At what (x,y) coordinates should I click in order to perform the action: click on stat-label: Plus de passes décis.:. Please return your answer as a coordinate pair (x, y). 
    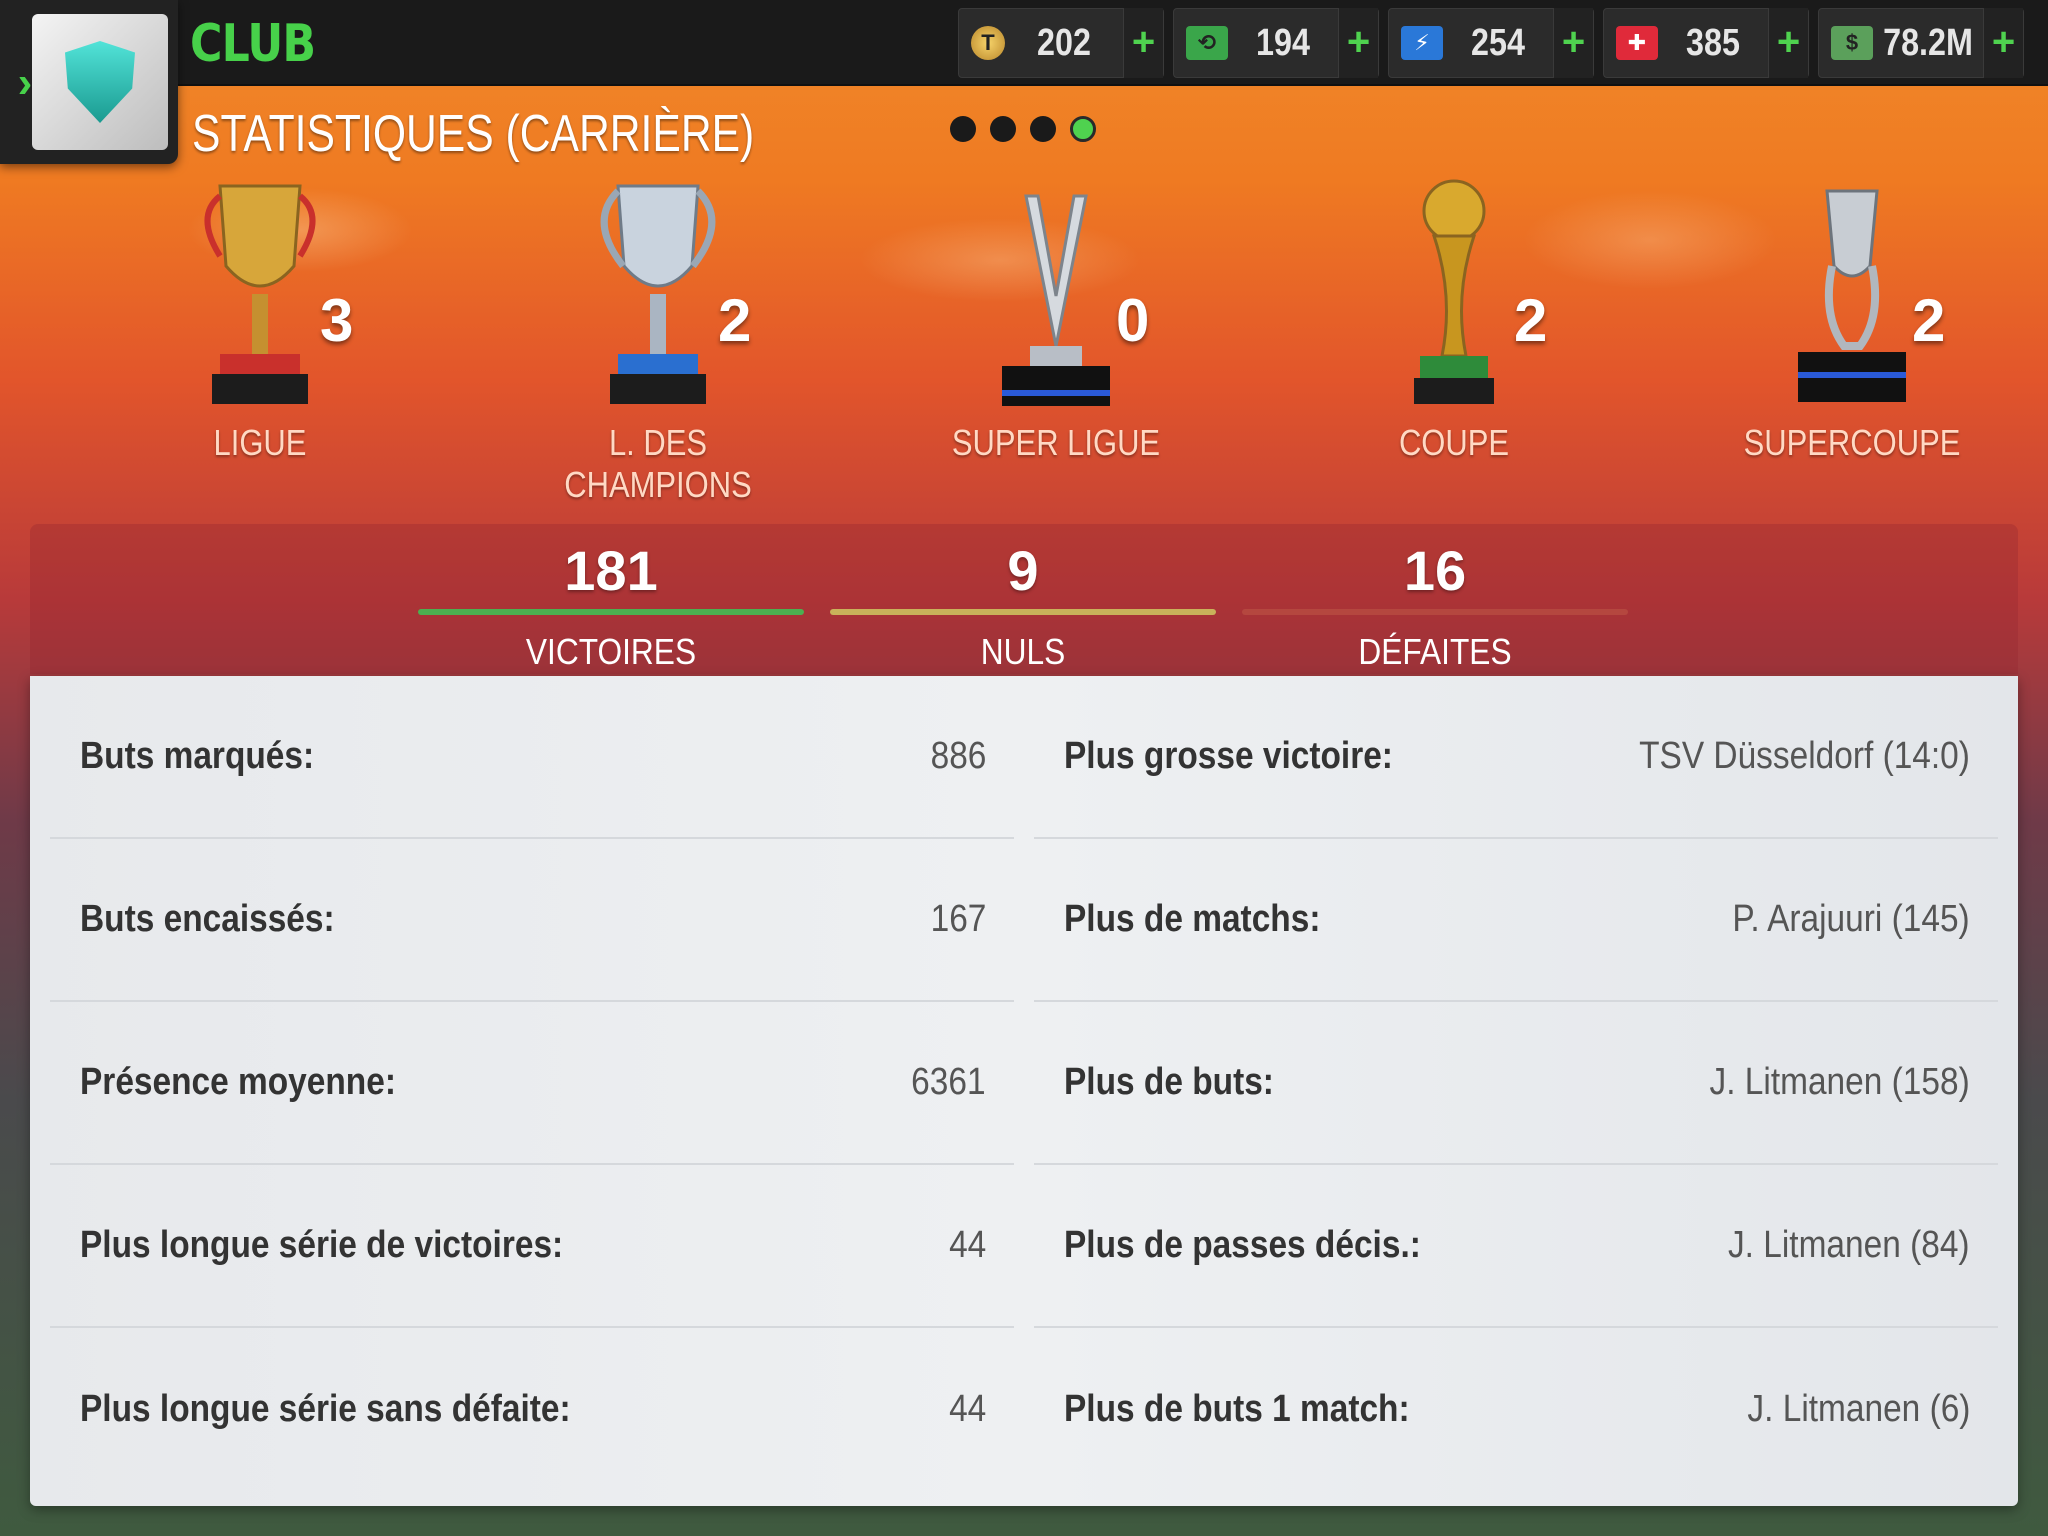
    Looking at the image, I should click on (1242, 1245).